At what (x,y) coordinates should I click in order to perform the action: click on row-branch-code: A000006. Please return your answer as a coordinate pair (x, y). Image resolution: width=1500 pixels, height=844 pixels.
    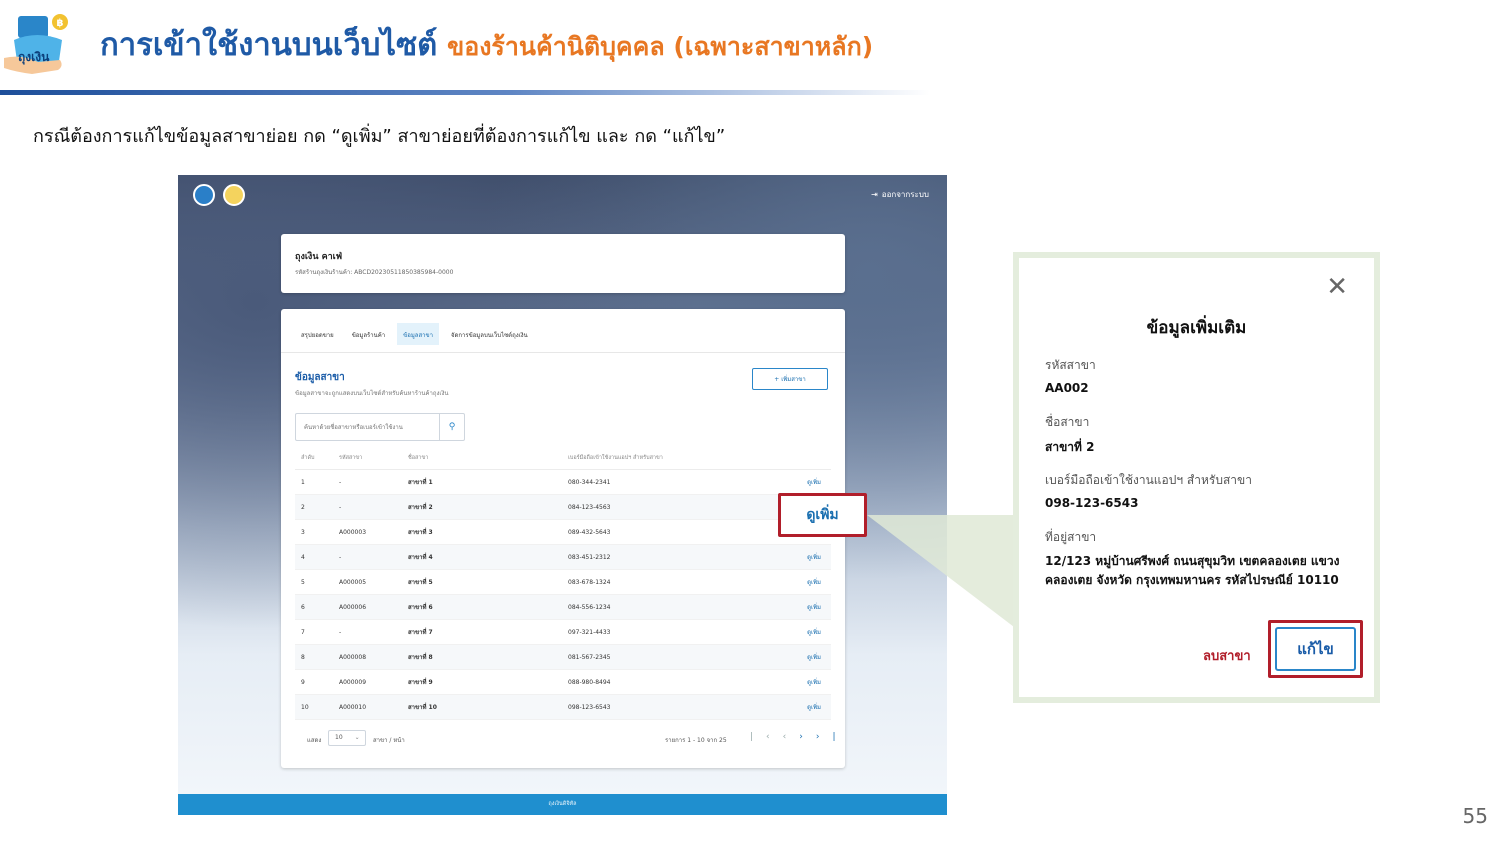
    Looking at the image, I should click on (367, 607).